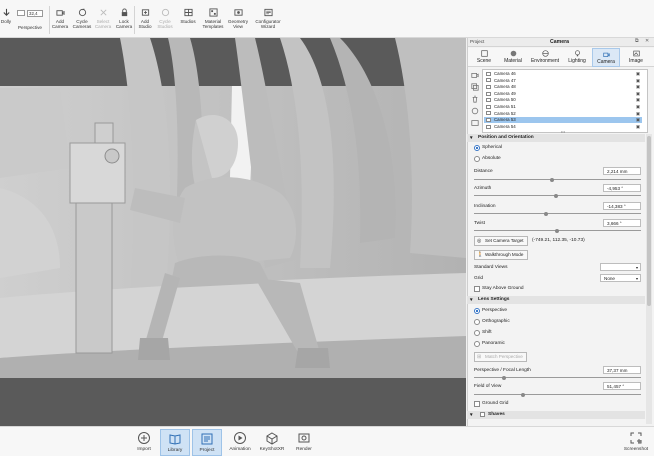 This screenshot has height=456, width=654. I want to click on camera-settings-icon, so click(475, 123).